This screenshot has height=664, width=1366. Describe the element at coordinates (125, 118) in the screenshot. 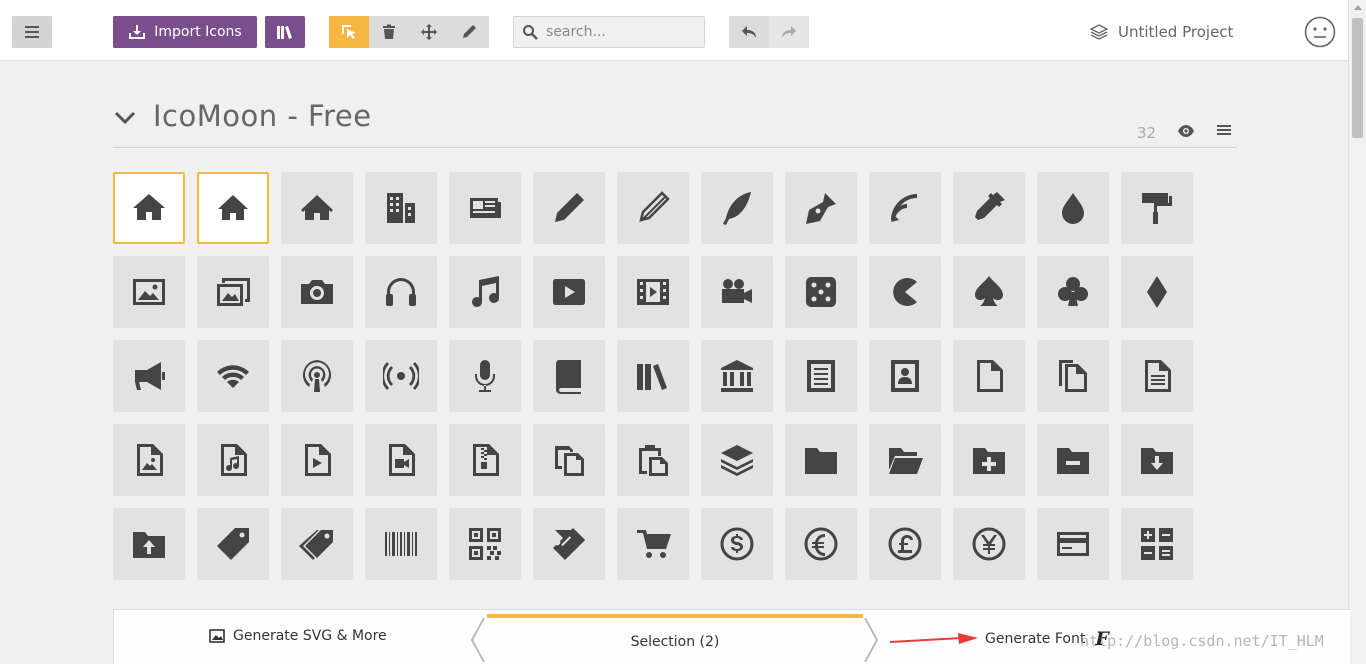

I see `chevron-down-icon` at that location.